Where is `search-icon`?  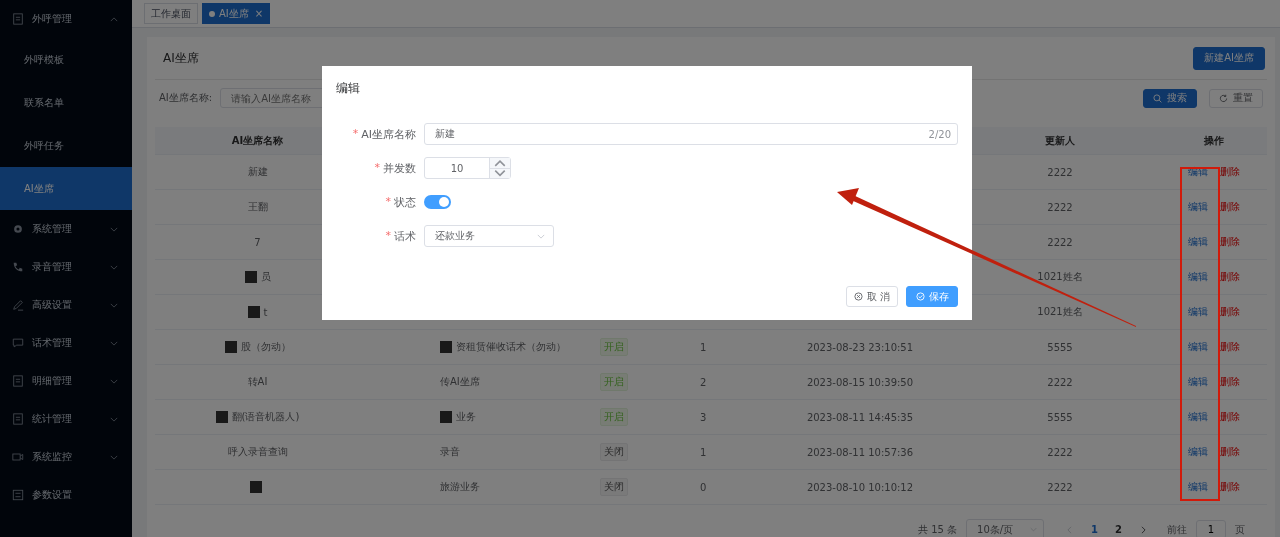
search-icon is located at coordinates (1157, 98).